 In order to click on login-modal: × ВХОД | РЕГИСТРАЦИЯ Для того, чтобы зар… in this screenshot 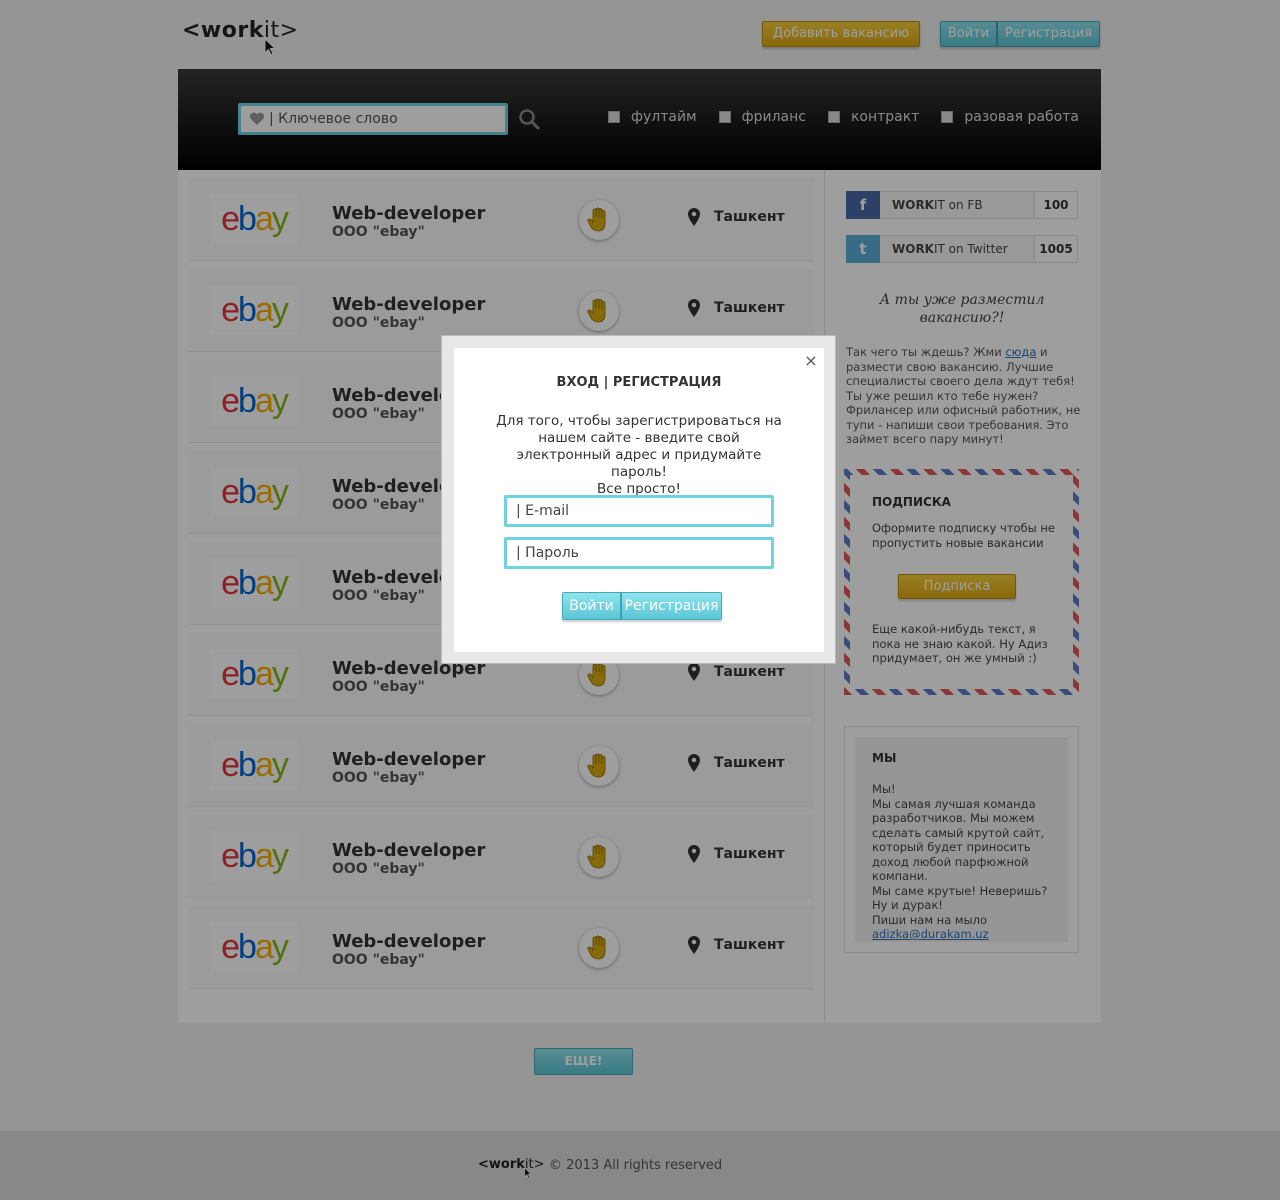, I will do `click(639, 500)`.